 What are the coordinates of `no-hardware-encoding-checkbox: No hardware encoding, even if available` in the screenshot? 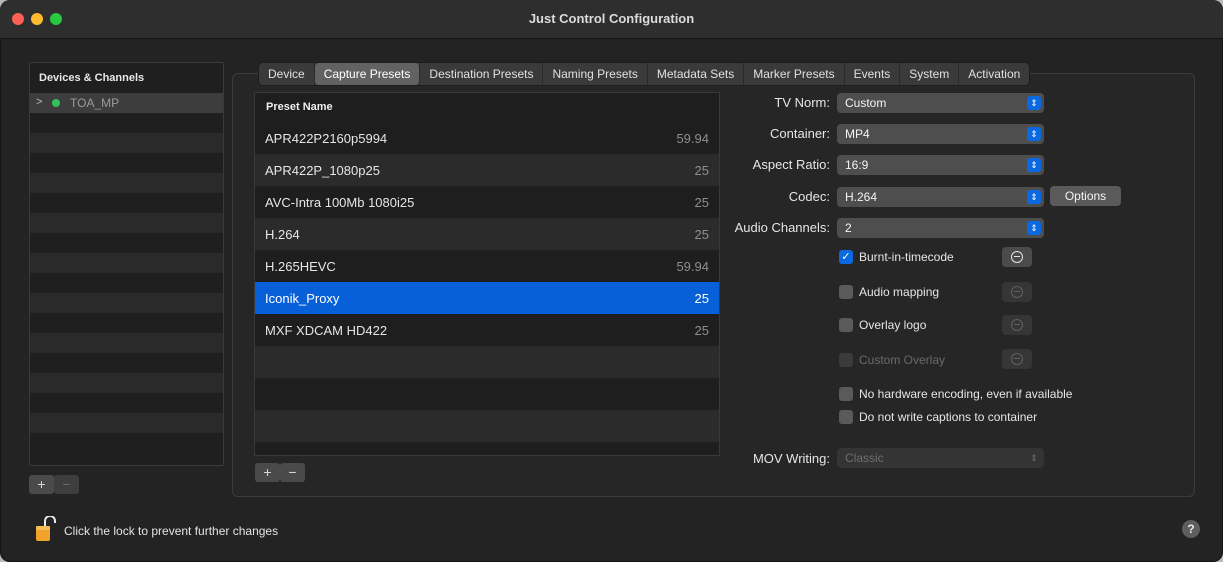 It's located at (984, 395).